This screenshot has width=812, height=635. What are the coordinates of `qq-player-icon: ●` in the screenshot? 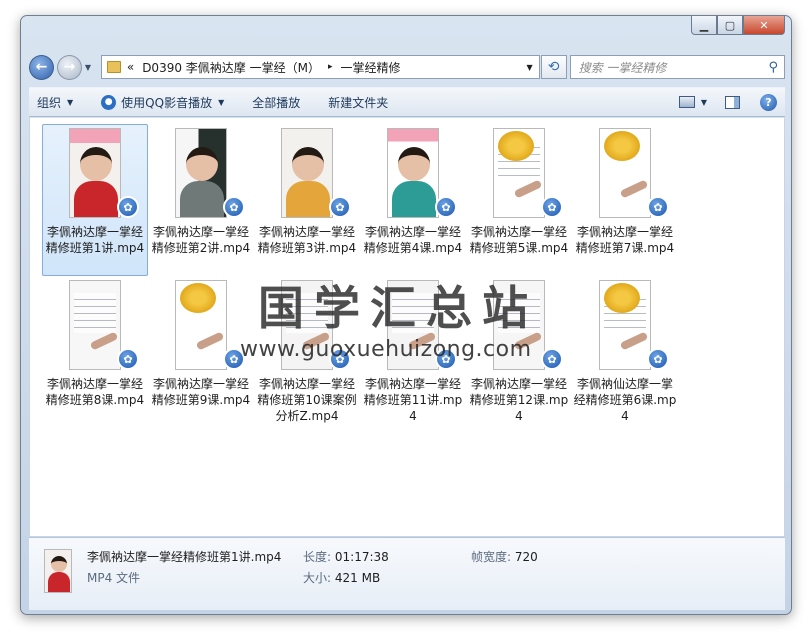 It's located at (109, 102).